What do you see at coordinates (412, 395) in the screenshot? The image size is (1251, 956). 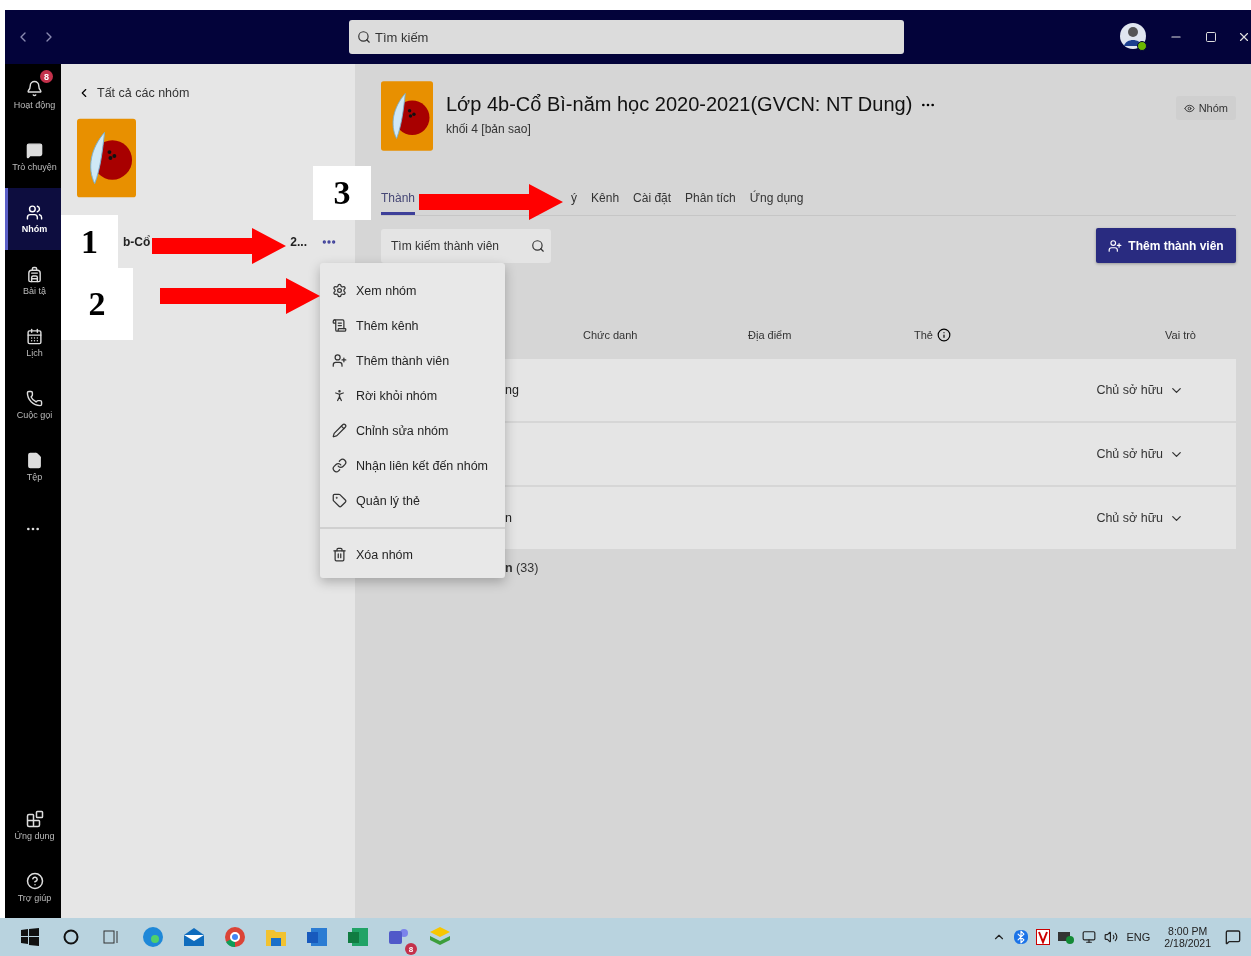 I see `menu-item: Rời khỏi nhóm` at bounding box center [412, 395].